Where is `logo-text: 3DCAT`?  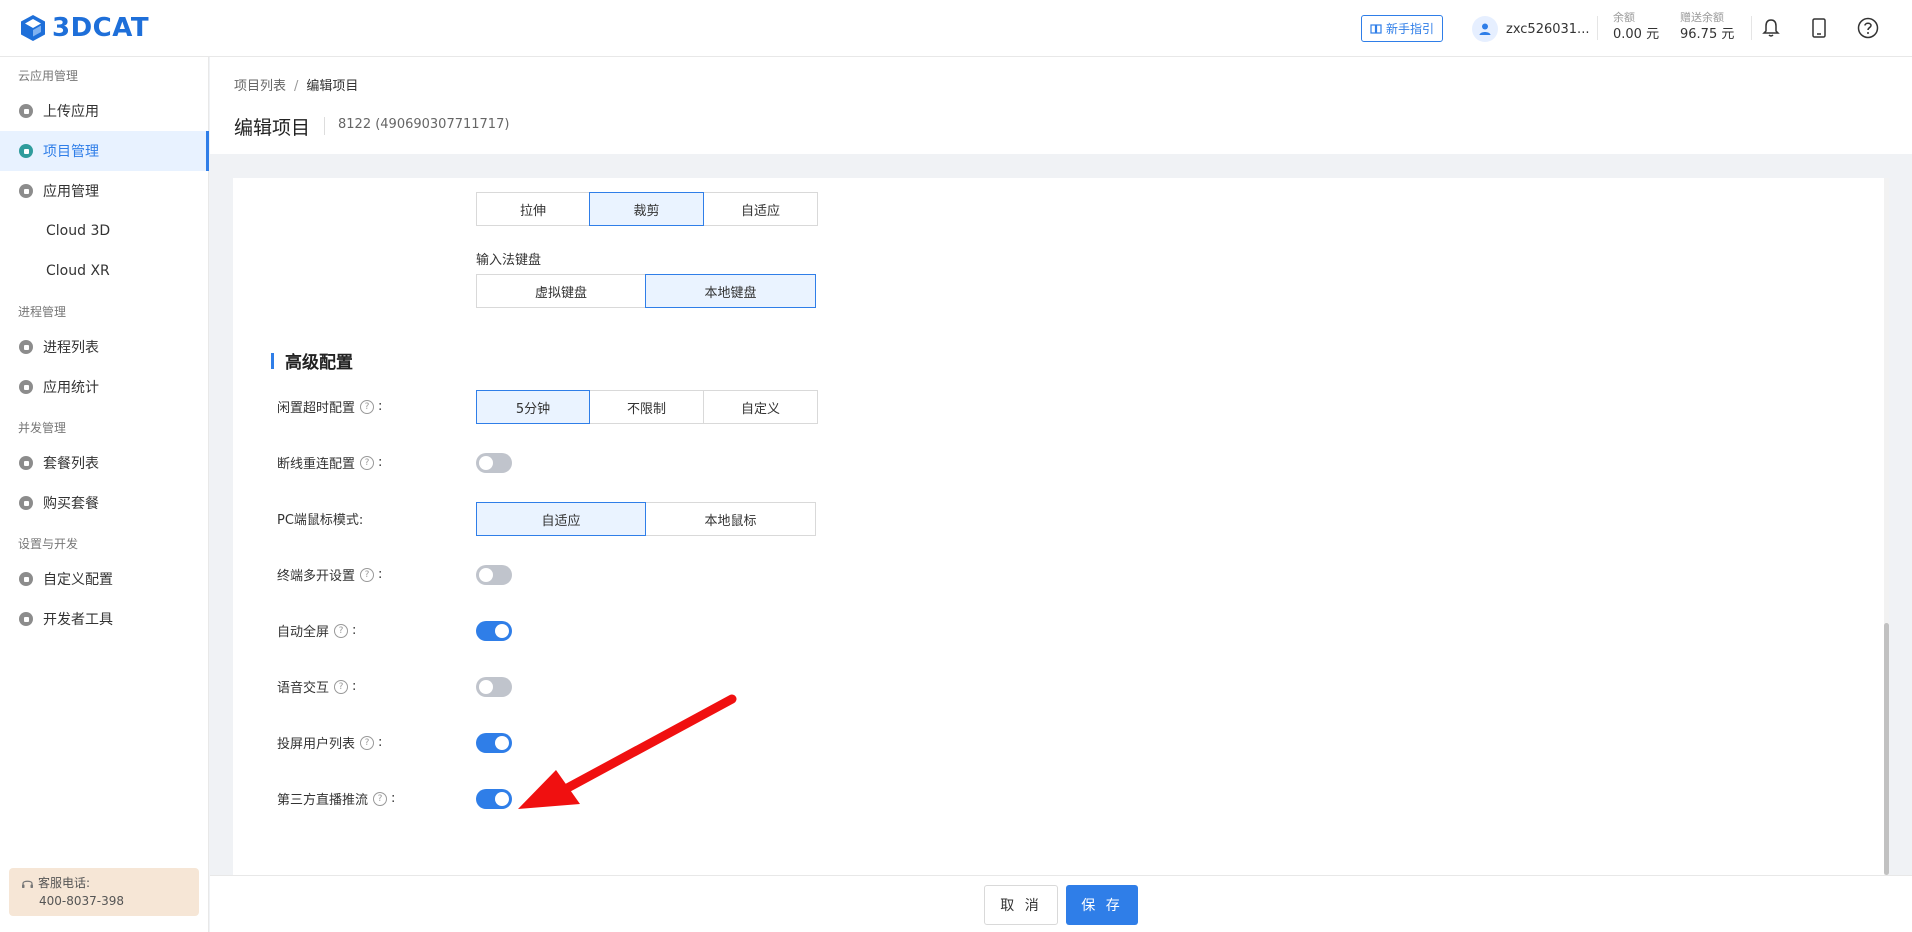 logo-text: 3DCAT is located at coordinates (101, 28).